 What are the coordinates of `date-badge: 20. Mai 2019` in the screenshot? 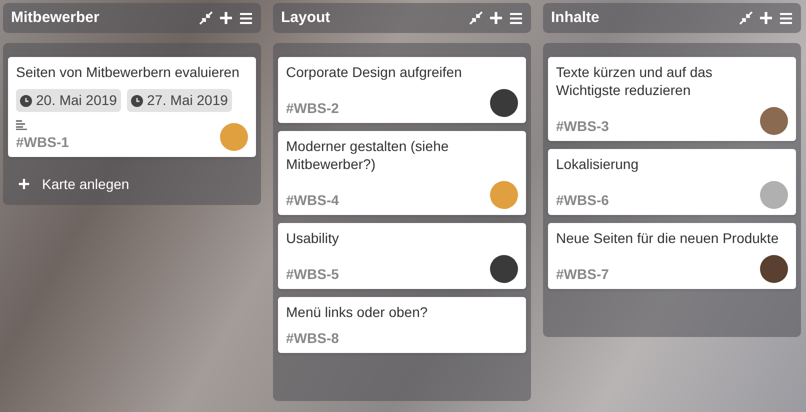 It's located at (68, 100).